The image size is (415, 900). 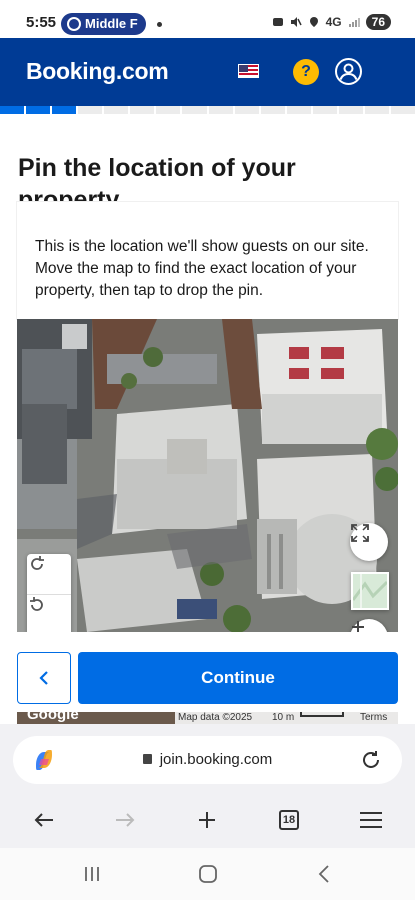 What do you see at coordinates (49, 574) in the screenshot?
I see `rotate-clockwise-icon` at bounding box center [49, 574].